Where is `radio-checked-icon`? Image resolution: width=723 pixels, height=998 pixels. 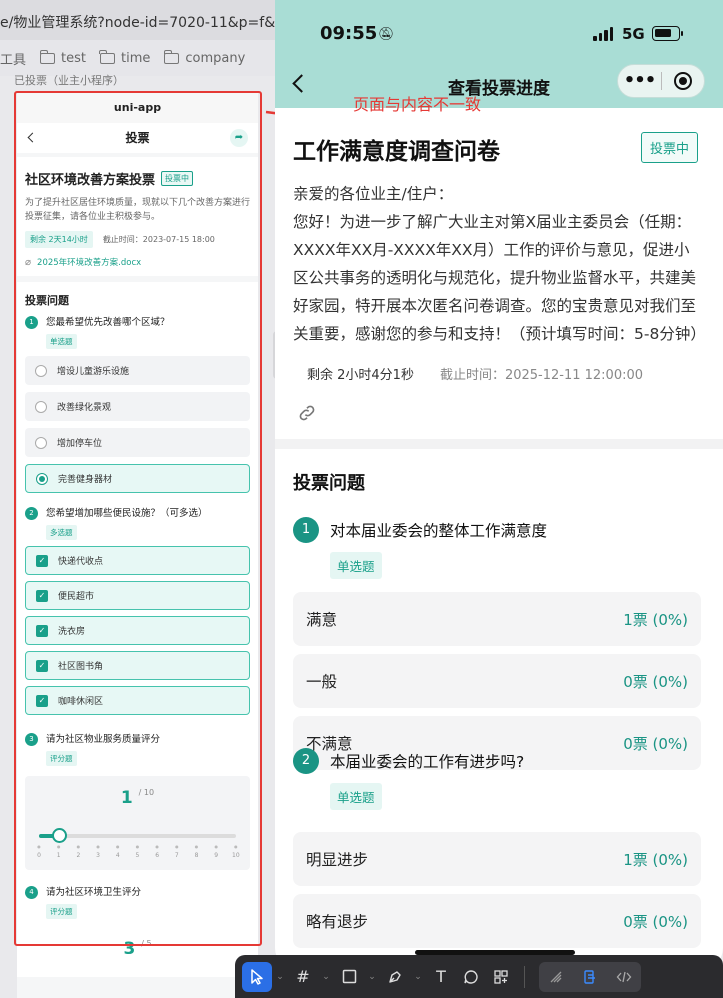 radio-checked-icon is located at coordinates (42, 478).